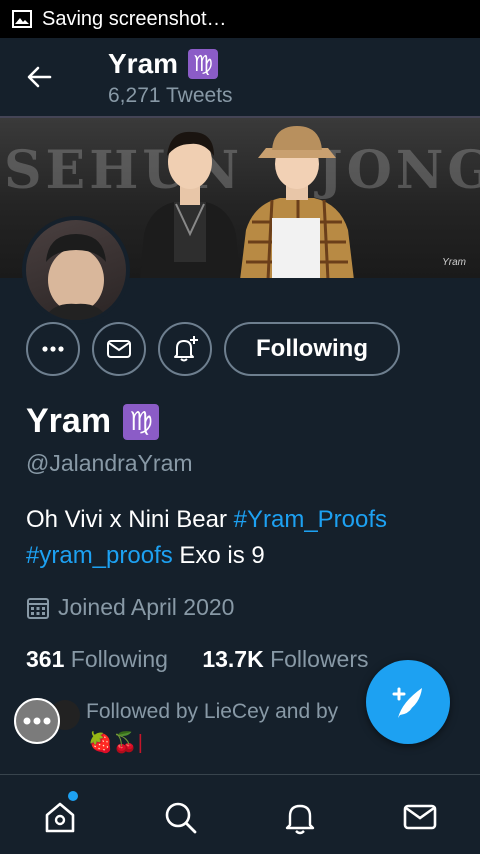 This screenshot has height=854, width=480. I want to click on followed-by-text: Followed by LieCey and by, so click(212, 711).